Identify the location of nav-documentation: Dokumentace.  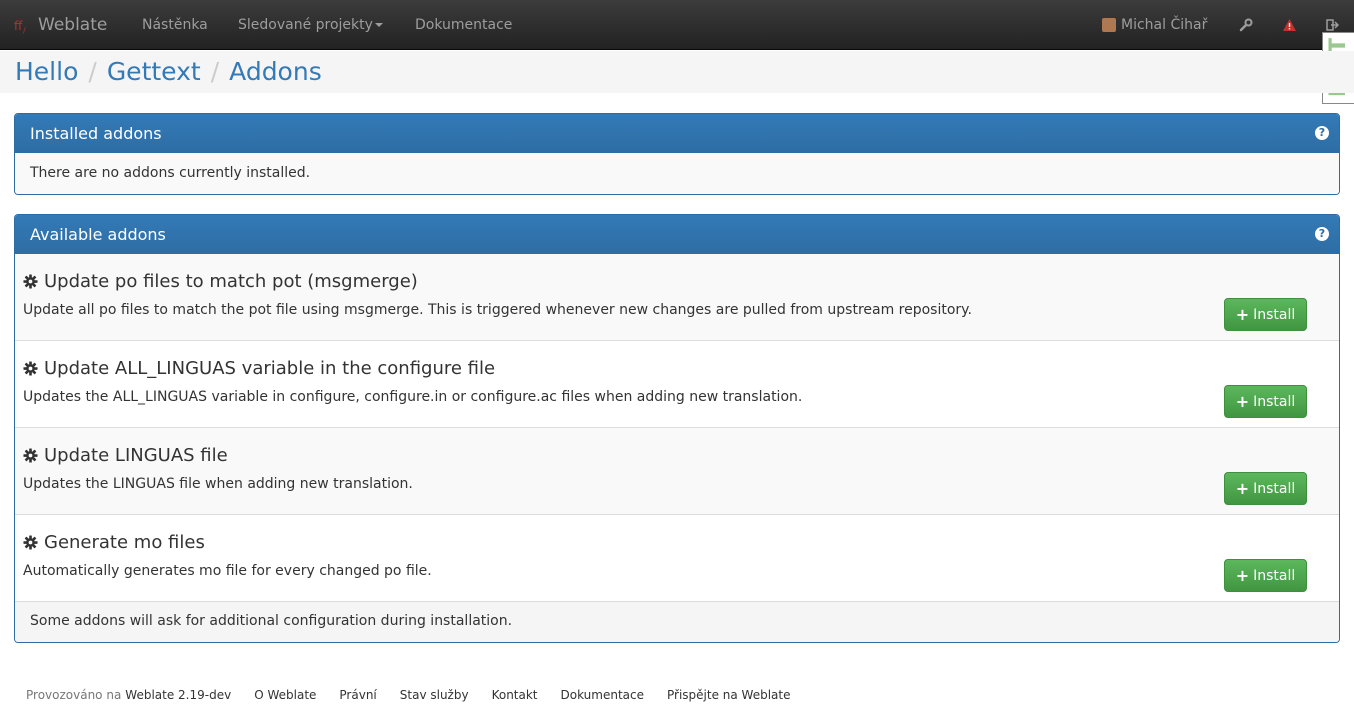
(463, 25).